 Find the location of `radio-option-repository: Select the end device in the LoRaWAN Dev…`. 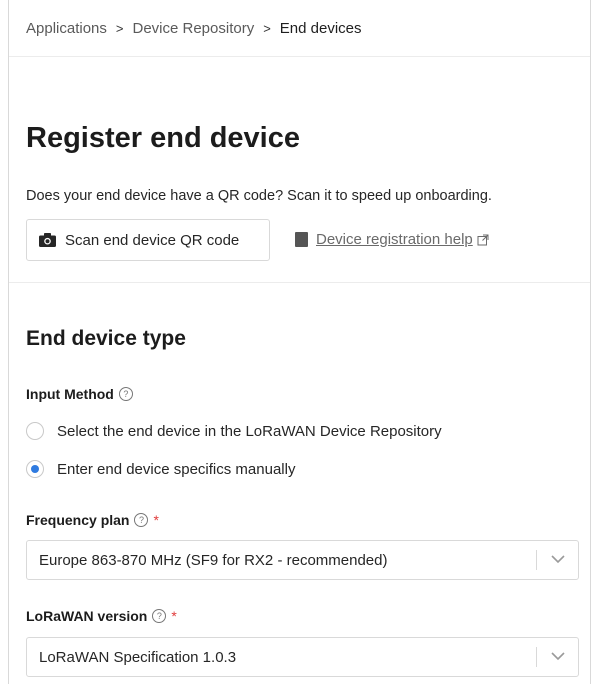

radio-option-repository: Select the end device in the LoRaWAN Dev… is located at coordinates (234, 431).